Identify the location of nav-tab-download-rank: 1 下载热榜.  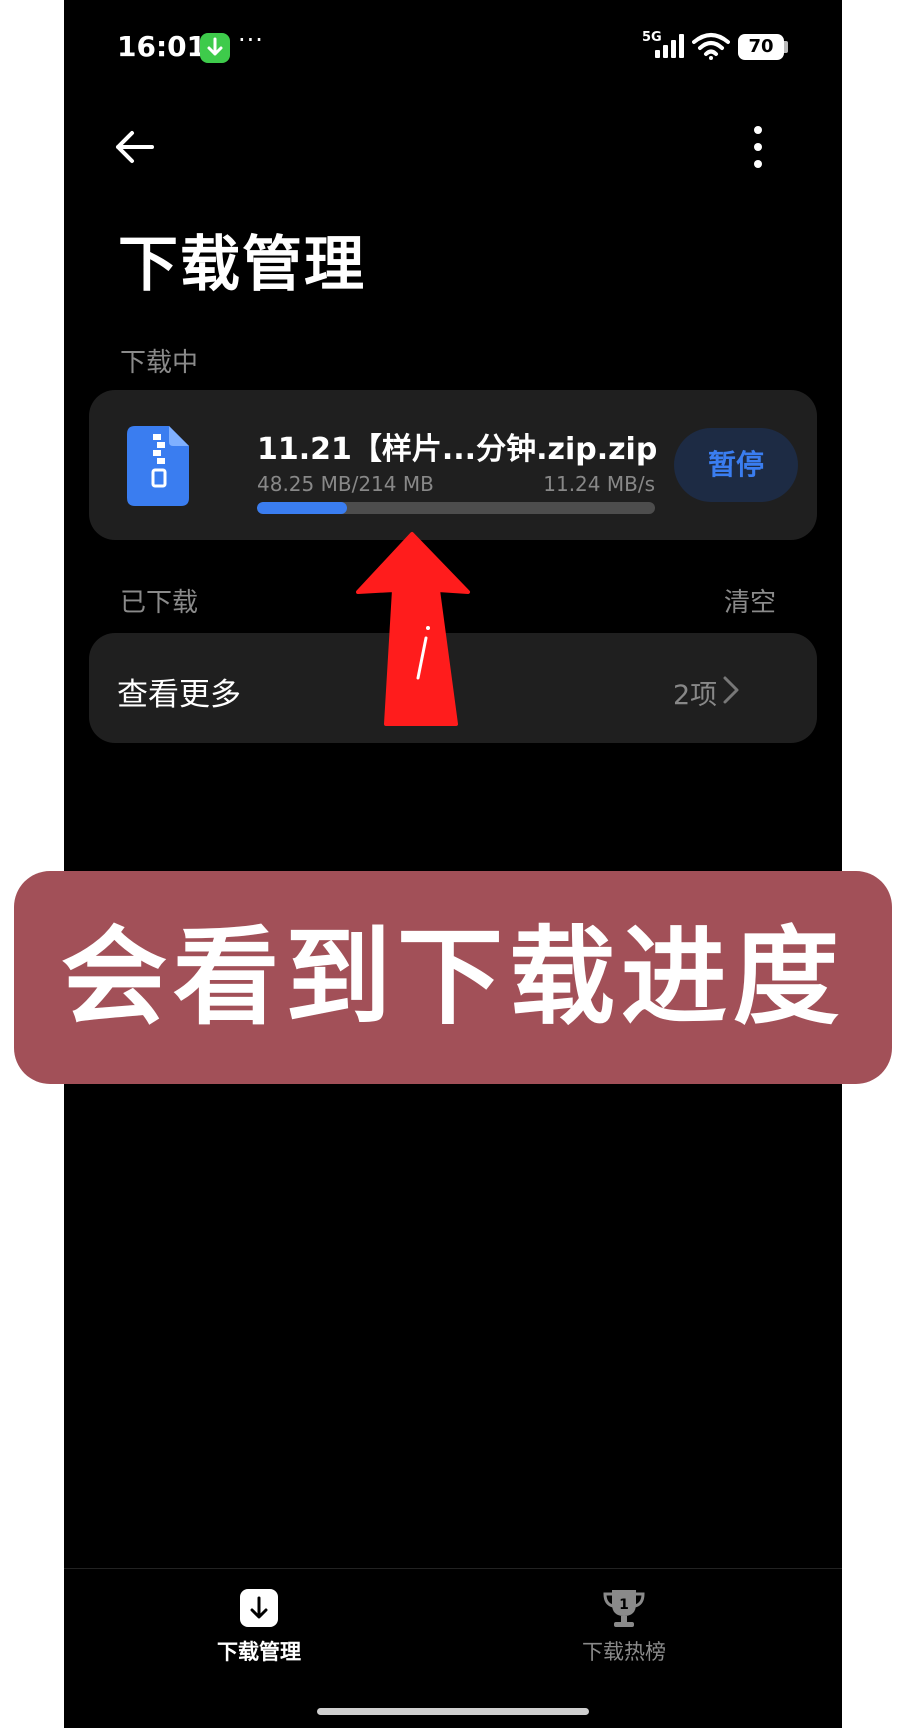
(624, 1627).